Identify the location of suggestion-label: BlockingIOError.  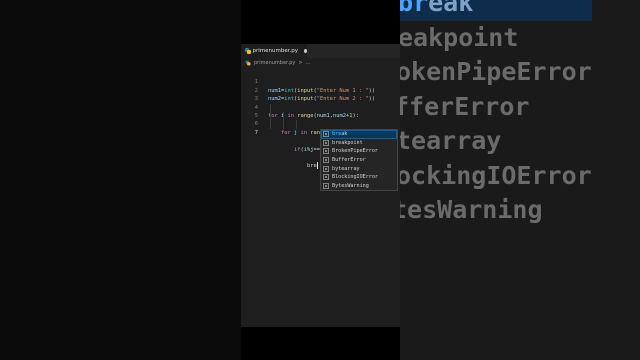
(355, 177).